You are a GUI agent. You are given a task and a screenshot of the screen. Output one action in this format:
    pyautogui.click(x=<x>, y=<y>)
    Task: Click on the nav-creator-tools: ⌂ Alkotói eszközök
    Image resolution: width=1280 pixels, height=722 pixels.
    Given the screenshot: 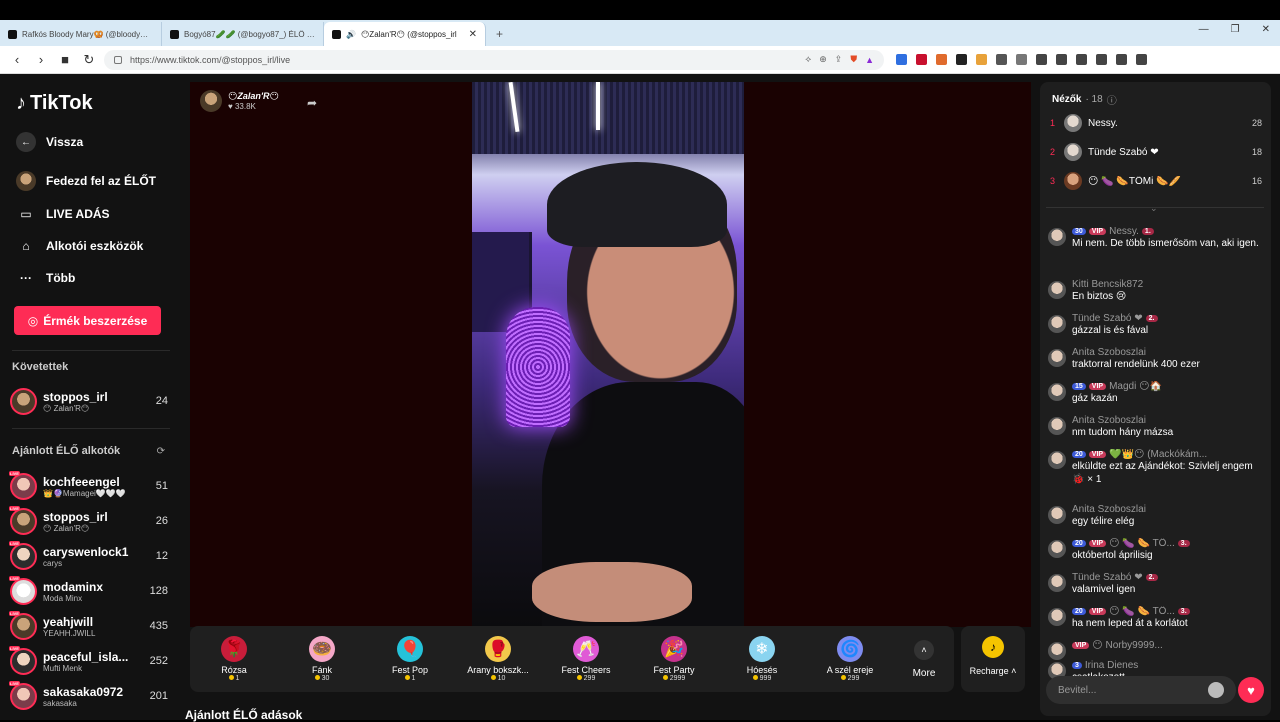 What is the action you would take?
    pyautogui.click(x=79, y=246)
    